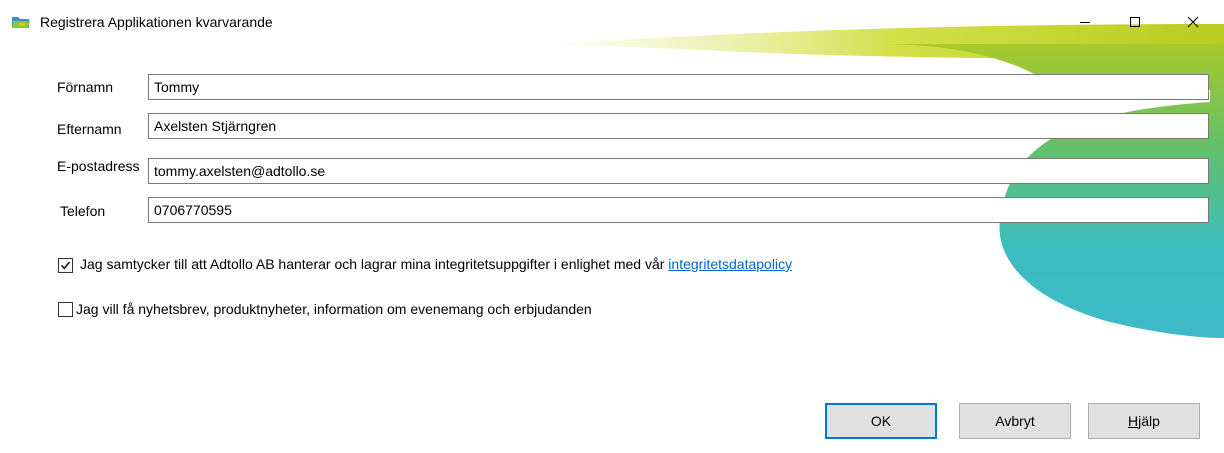 The image size is (1224, 453). Describe the element at coordinates (89, 129) in the screenshot. I see `last-name-label: Efternamn` at that location.